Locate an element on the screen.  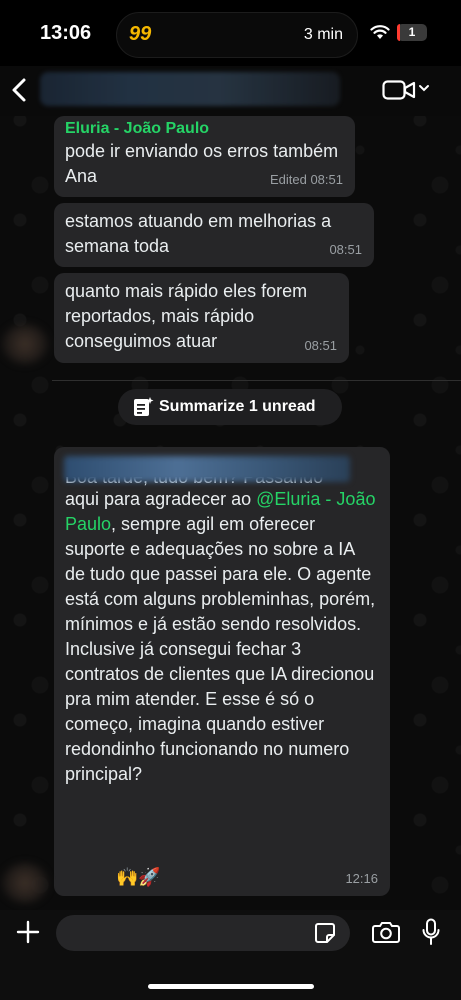
app-badge-icon: 99 is located at coordinates (140, 34).